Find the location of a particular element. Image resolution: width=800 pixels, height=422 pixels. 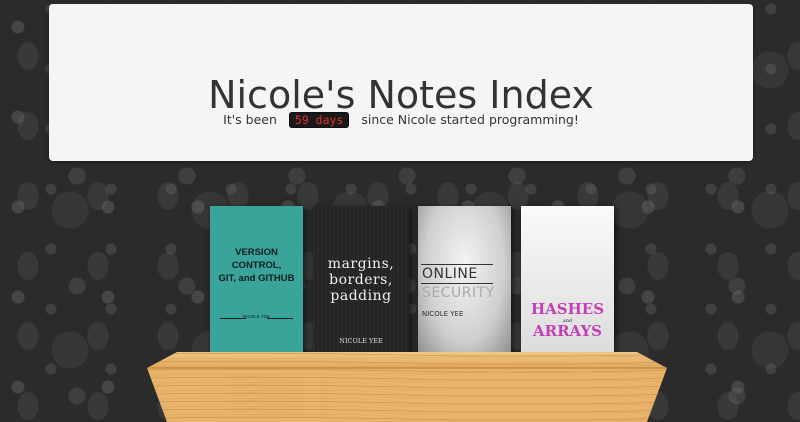

book-online-security: ONLINE SECURITY NICOLE YEE is located at coordinates (464, 280).